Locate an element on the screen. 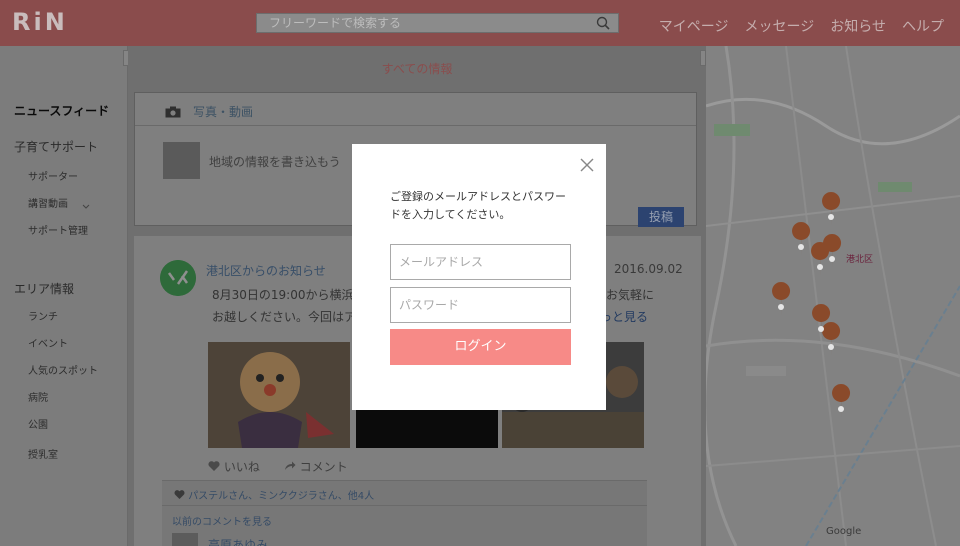 The height and width of the screenshot is (546, 960). like-button: いいね is located at coordinates (234, 466).